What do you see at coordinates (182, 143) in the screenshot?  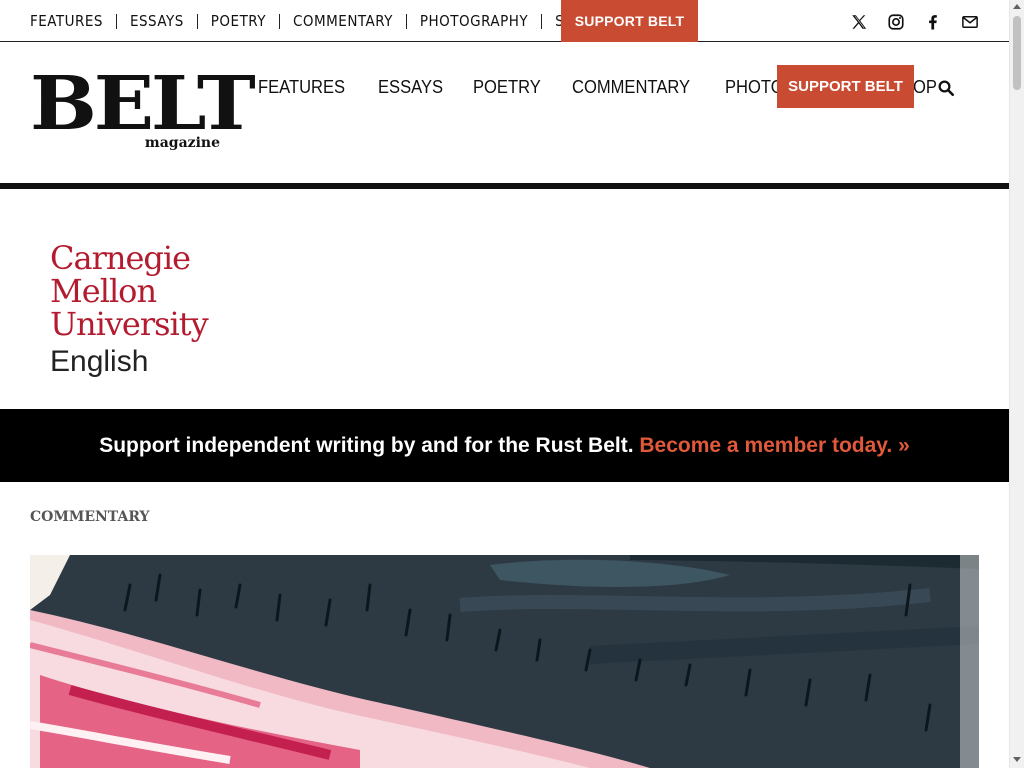 I see `logo-subtitle: magazine` at bounding box center [182, 143].